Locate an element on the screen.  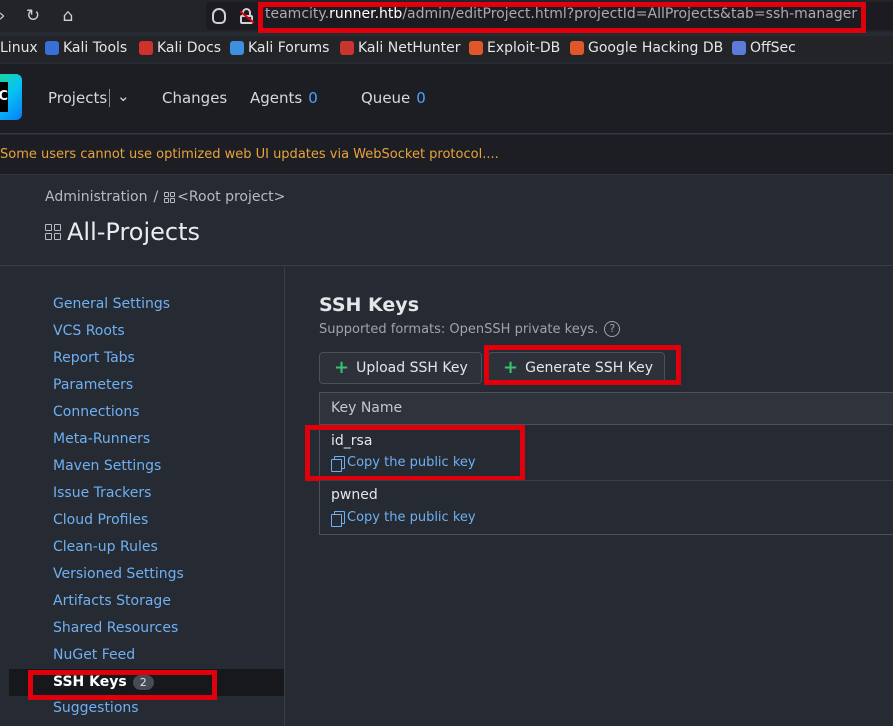
shield-icon is located at coordinates (219, 16).